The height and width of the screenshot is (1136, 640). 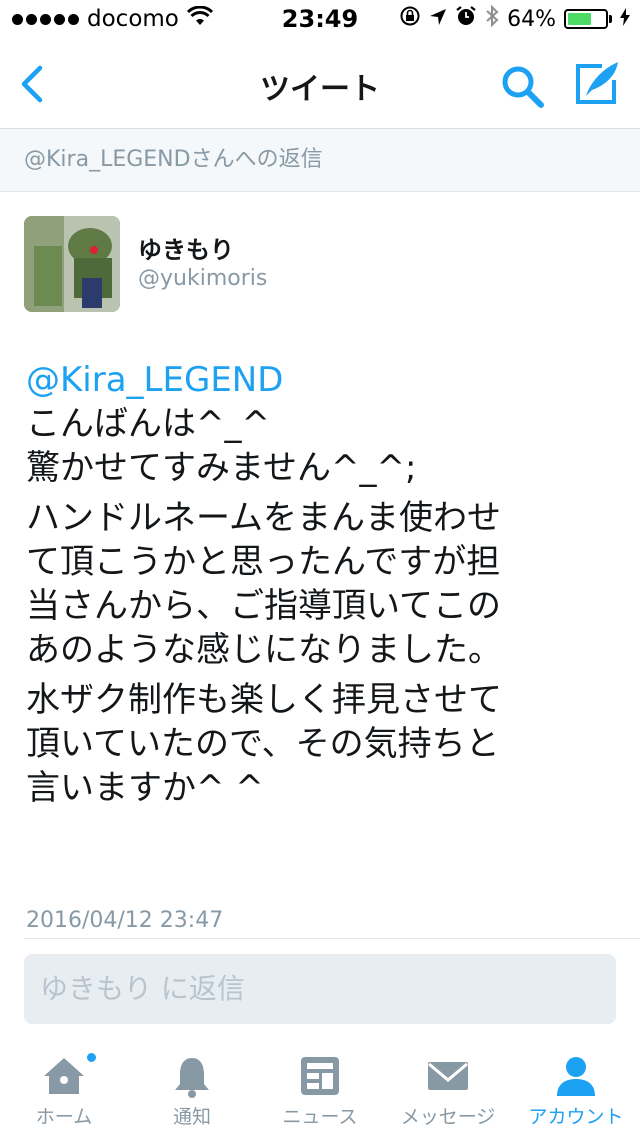 I want to click on search-icon, so click(x=522, y=86).